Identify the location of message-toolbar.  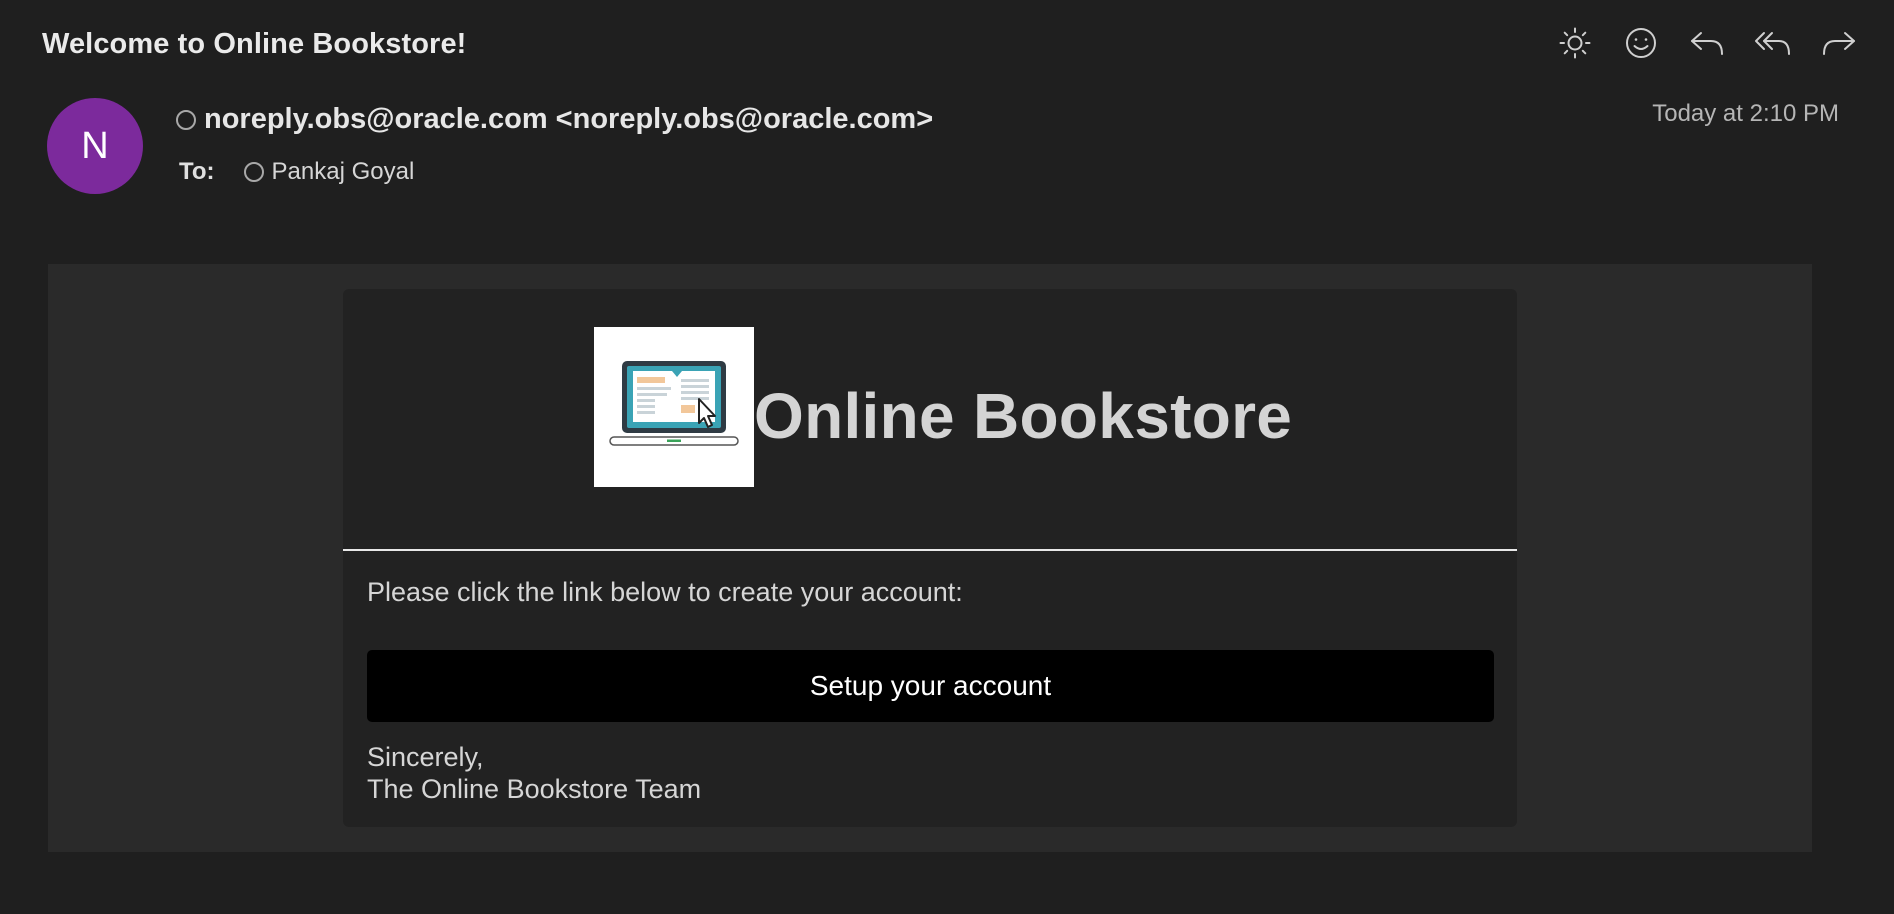
(1707, 43).